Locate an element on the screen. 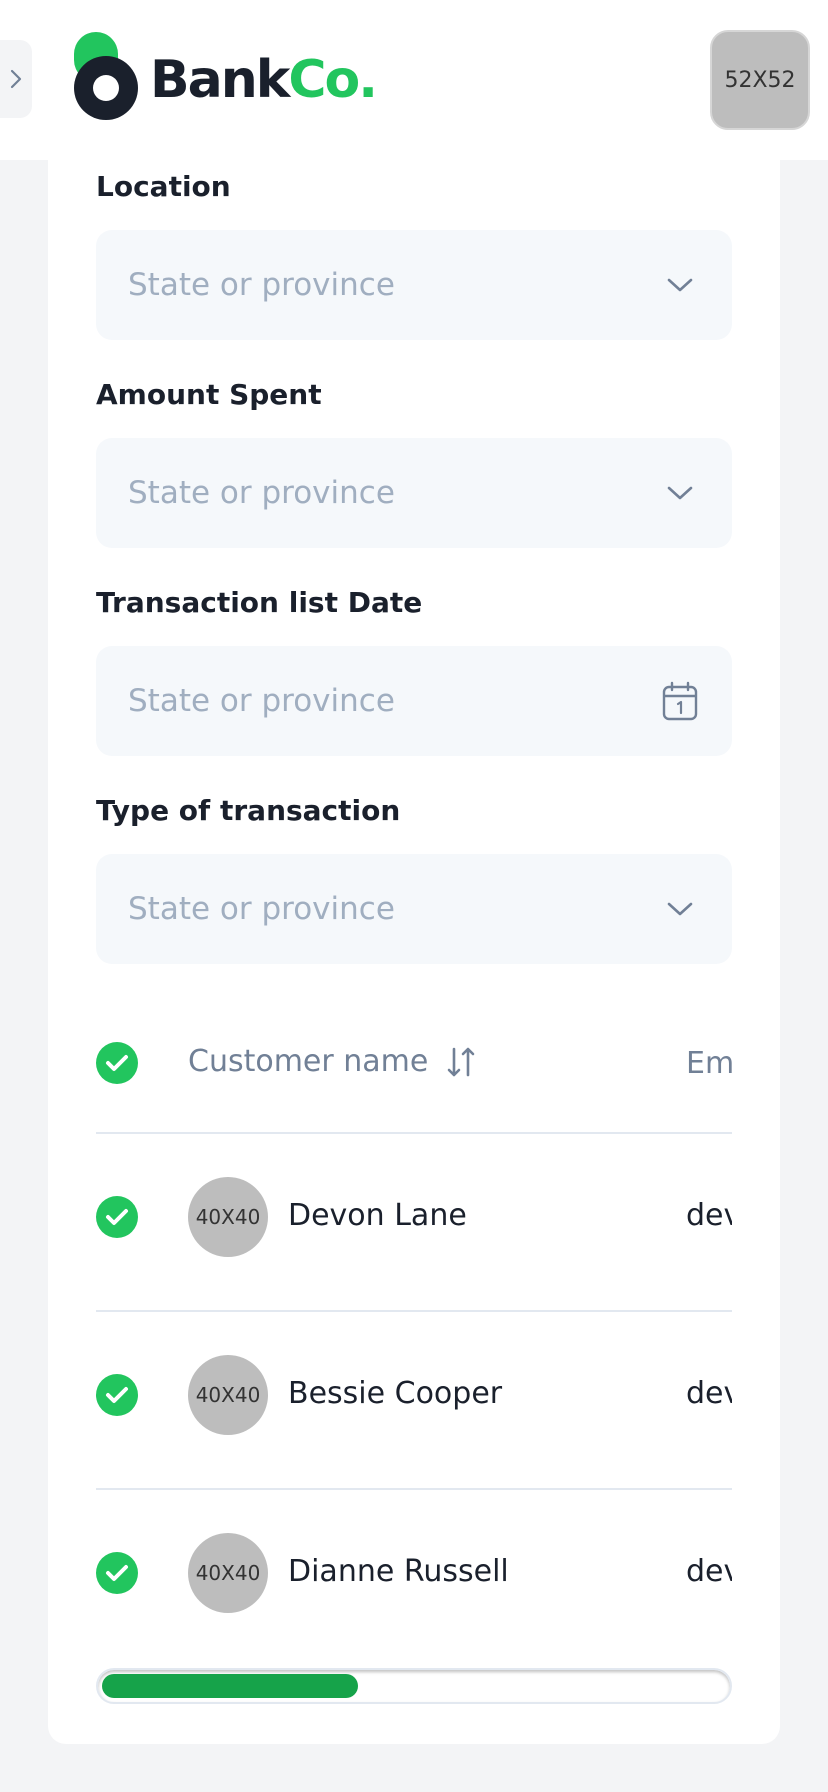 This screenshot has width=828, height=1792. app-header: BankCo. 52X52 is located at coordinates (414, 80).